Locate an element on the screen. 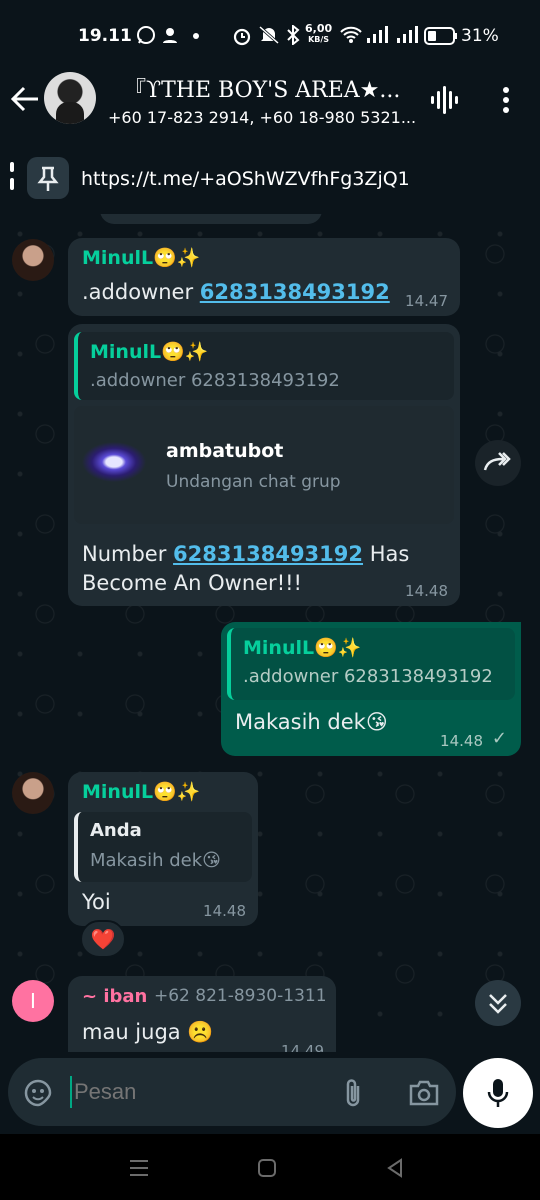 Image resolution: width=540 pixels, height=1200 pixels. wifi-icon is located at coordinates (351, 37).